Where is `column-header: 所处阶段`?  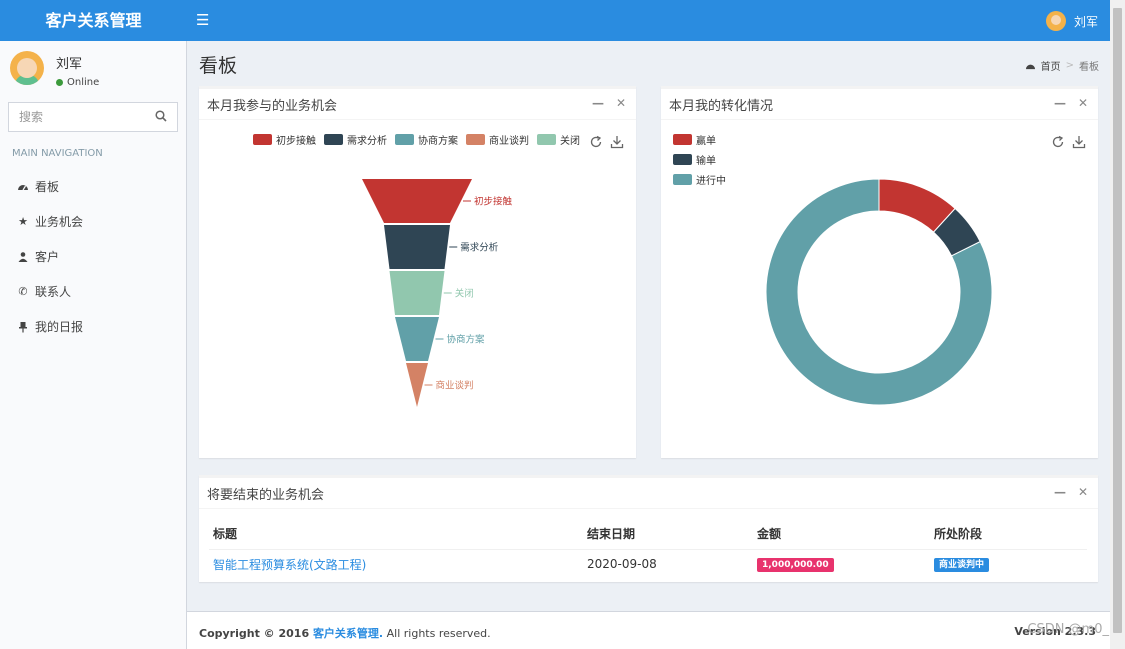 column-header: 所处阶段 is located at coordinates (1008, 534).